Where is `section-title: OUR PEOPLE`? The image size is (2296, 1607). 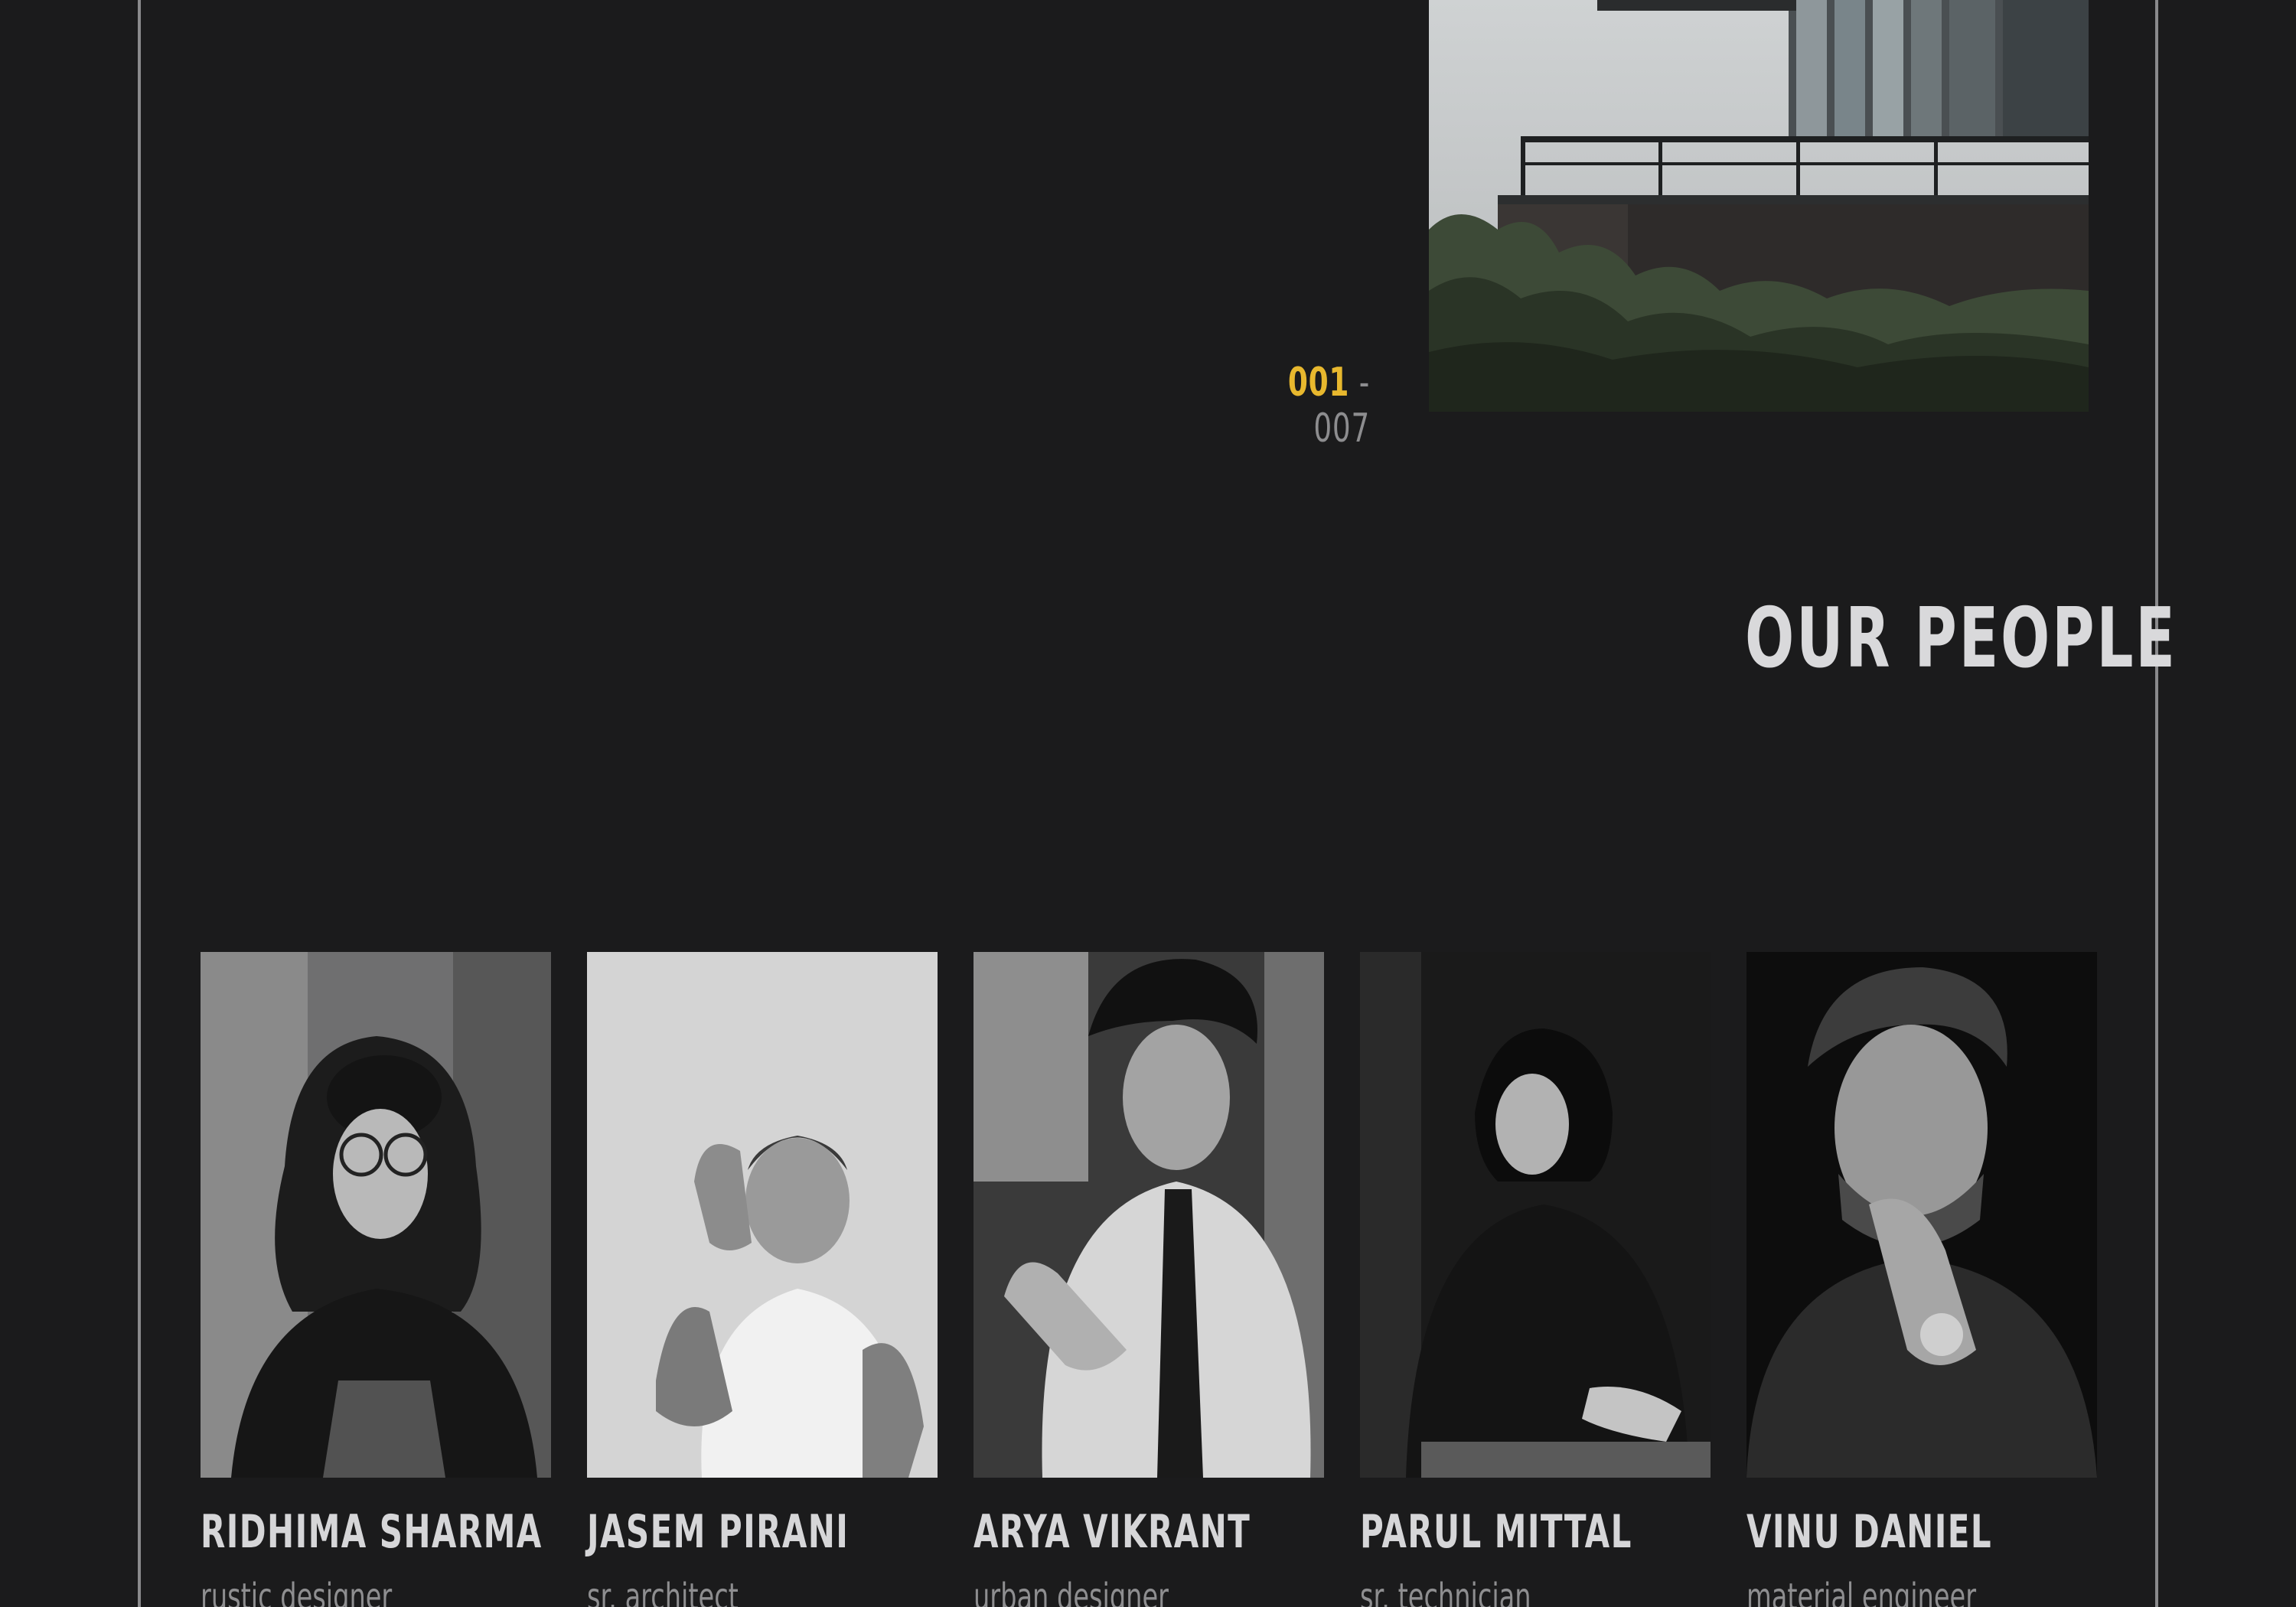 section-title: OUR PEOPLE is located at coordinates (1961, 638).